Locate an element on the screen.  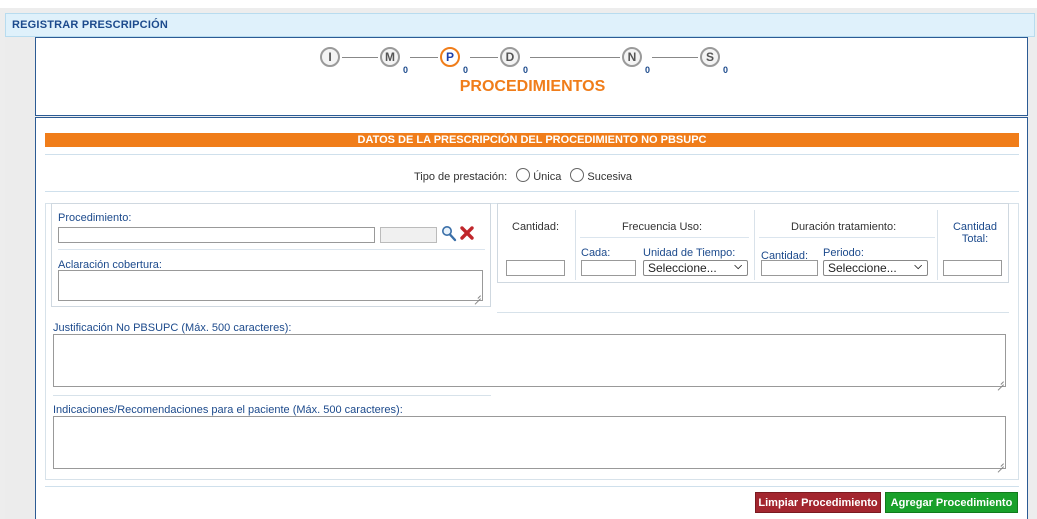
current-step-title: PROCEDIMIENTOS is located at coordinates (532, 86).